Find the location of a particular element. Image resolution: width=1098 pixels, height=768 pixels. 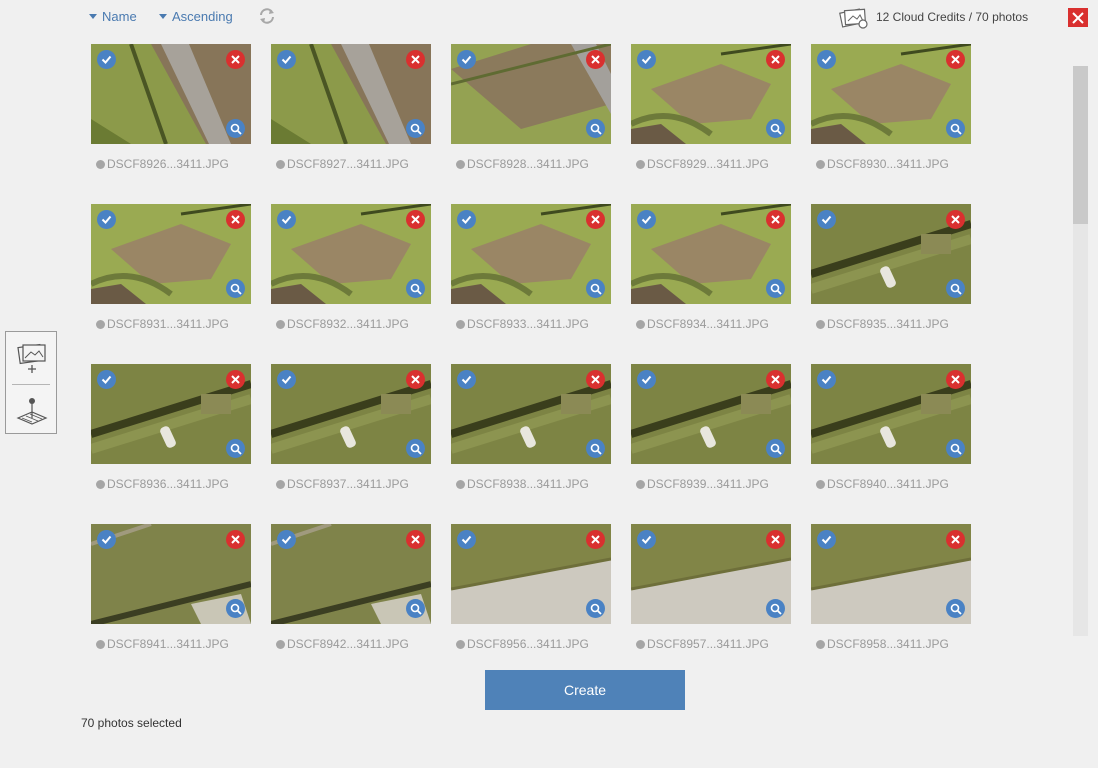

photo-filename: DSCF8940...3411.JPG is located at coordinates (882, 484).